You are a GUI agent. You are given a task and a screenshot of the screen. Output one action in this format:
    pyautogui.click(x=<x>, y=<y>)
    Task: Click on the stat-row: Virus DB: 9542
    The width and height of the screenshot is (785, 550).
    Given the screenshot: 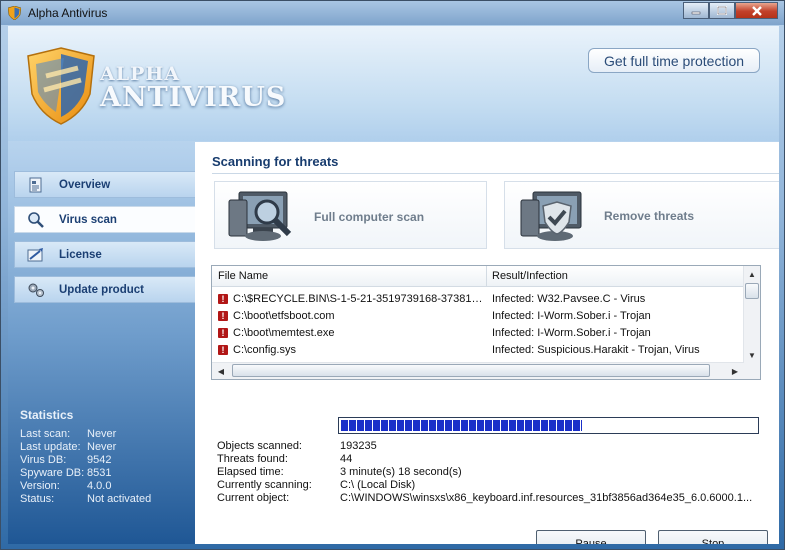 What is the action you would take?
    pyautogui.click(x=85, y=460)
    